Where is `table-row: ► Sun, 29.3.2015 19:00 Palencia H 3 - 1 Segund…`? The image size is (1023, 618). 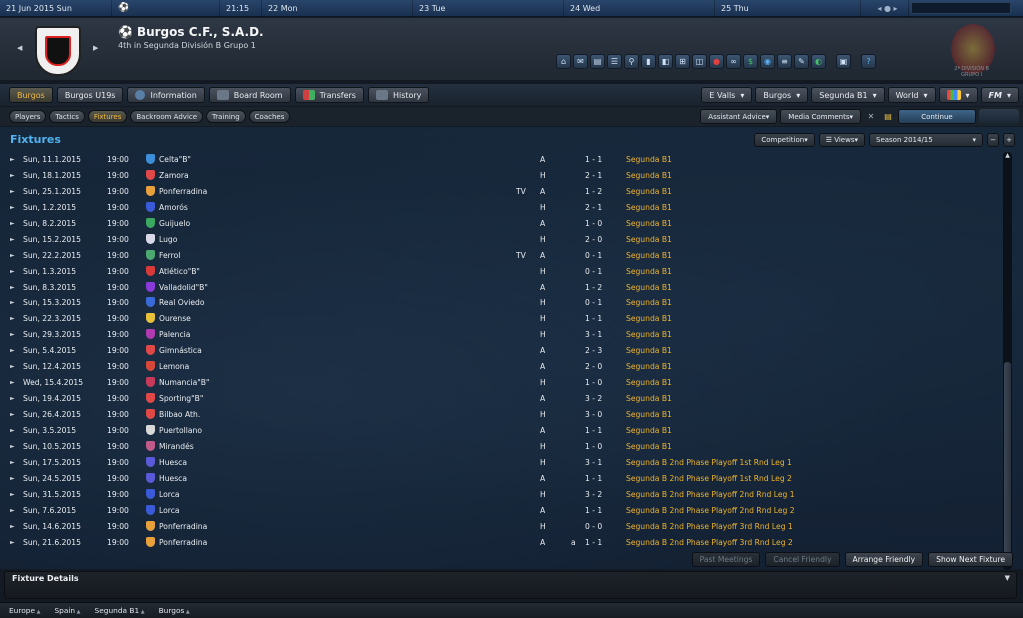
table-row: ► Sun, 29.3.2015 19:00 Palencia H 3 - 1 Segund… is located at coordinates (500, 335).